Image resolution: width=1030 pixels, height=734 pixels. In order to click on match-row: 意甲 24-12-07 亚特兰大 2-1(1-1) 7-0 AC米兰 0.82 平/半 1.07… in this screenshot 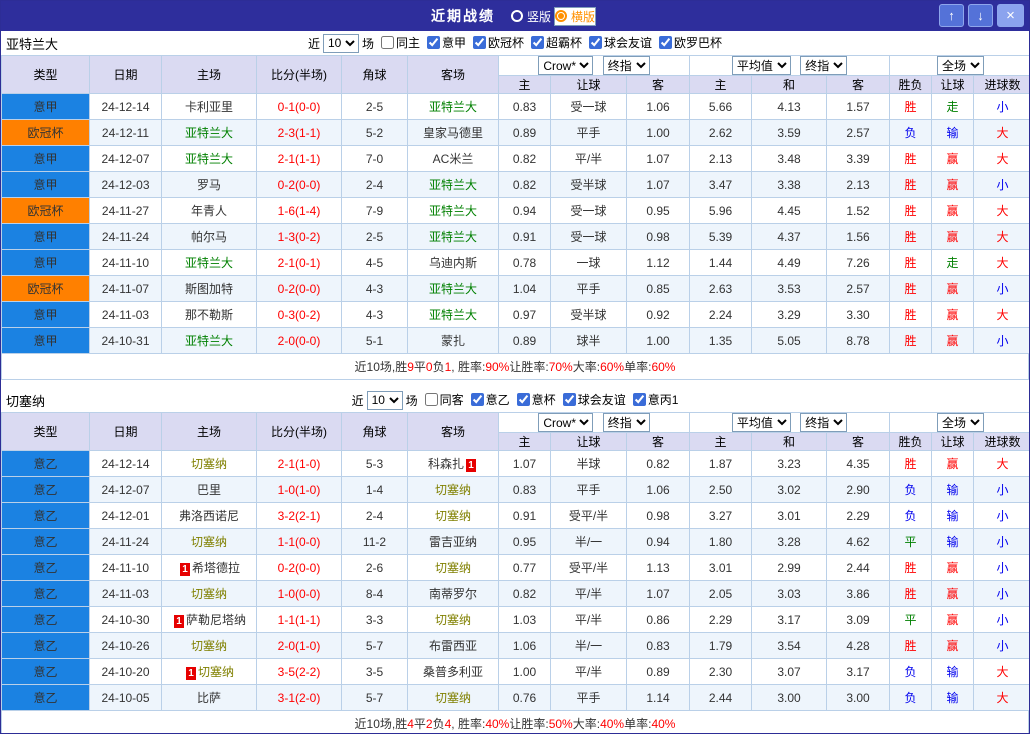, I will do `click(515, 158)`.